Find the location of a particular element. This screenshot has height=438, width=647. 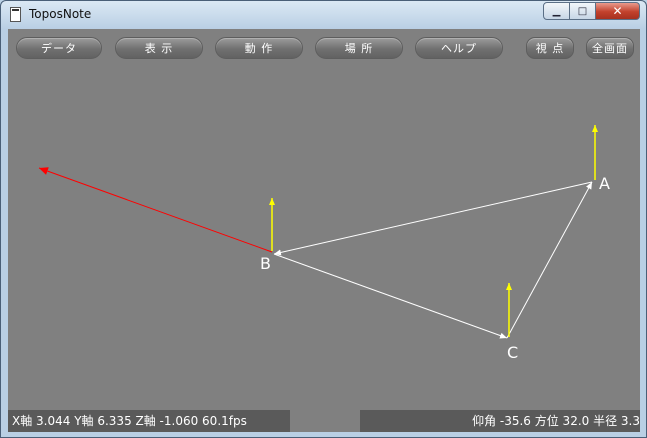

camera-readout: 仰角 -35.6 方位 32.0 半径 3.3 is located at coordinates (556, 421).